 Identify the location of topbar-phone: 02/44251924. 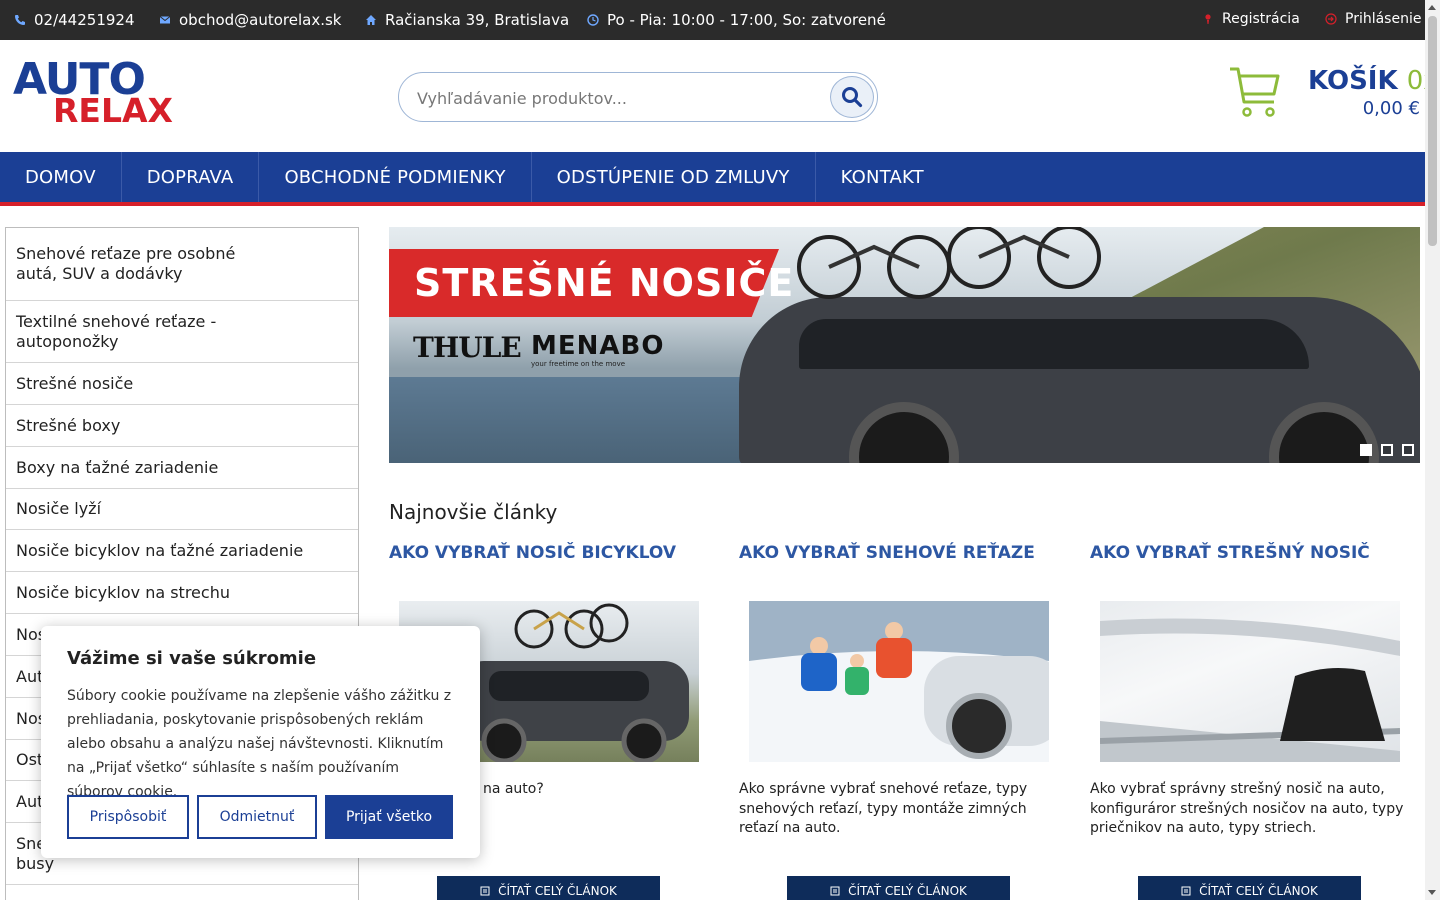
(74, 20).